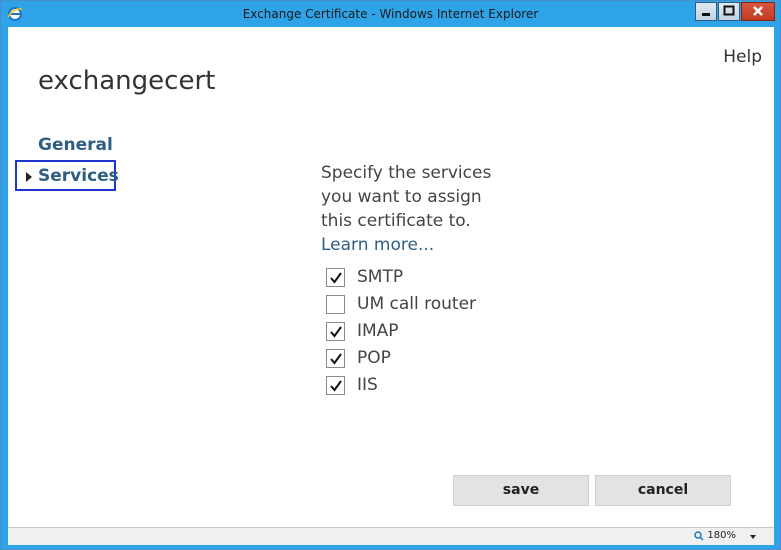 The width and height of the screenshot is (781, 550). I want to click on imap-checkbox, so click(335, 331).